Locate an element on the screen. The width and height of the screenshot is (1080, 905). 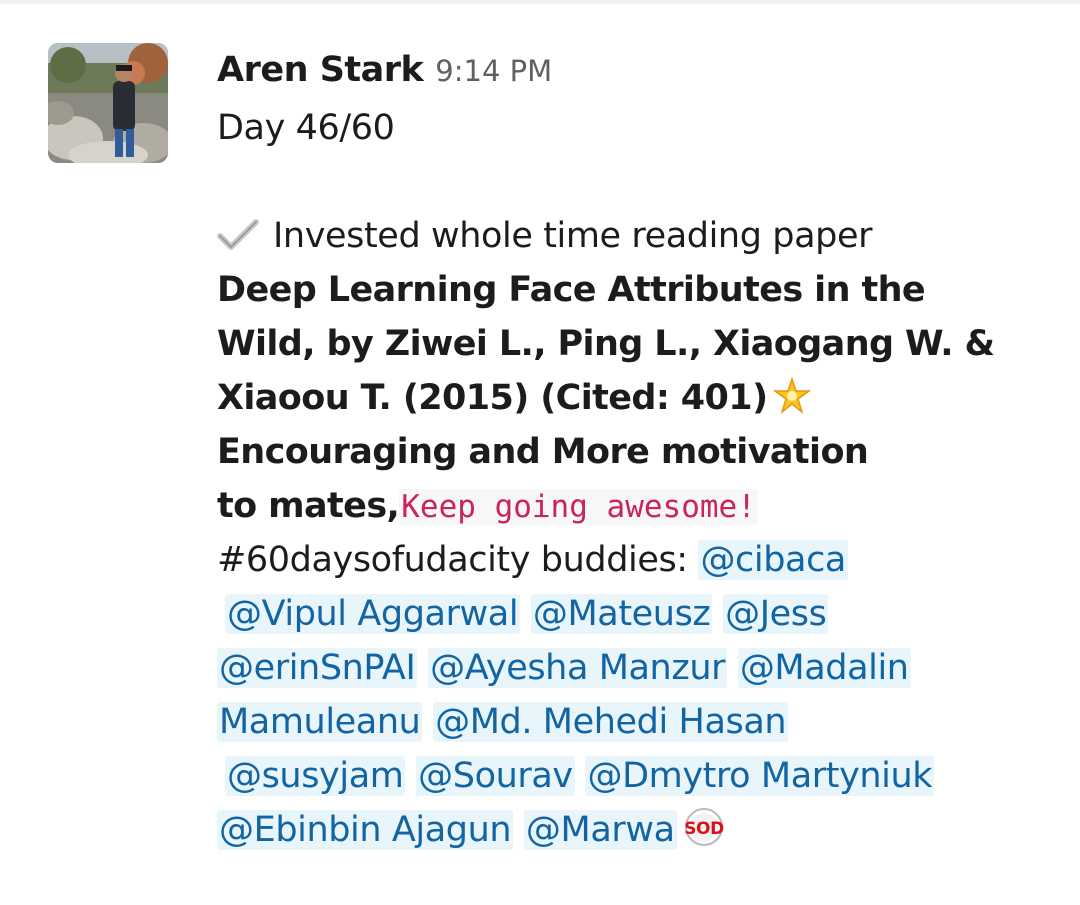
paper-title-line-3: Xiaoou T. (2015) (Cited: 401) is located at coordinates (637, 398).